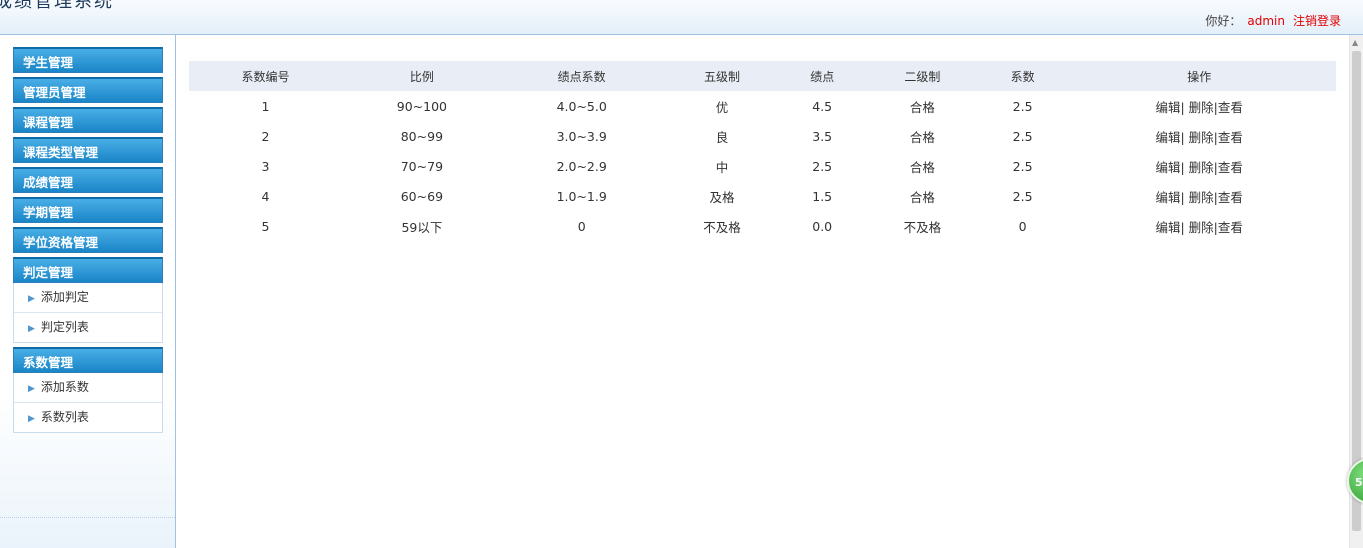 Image resolution: width=1363 pixels, height=548 pixels. What do you see at coordinates (1223, 21) in the screenshot?
I see `greeting-label: 你好：` at bounding box center [1223, 21].